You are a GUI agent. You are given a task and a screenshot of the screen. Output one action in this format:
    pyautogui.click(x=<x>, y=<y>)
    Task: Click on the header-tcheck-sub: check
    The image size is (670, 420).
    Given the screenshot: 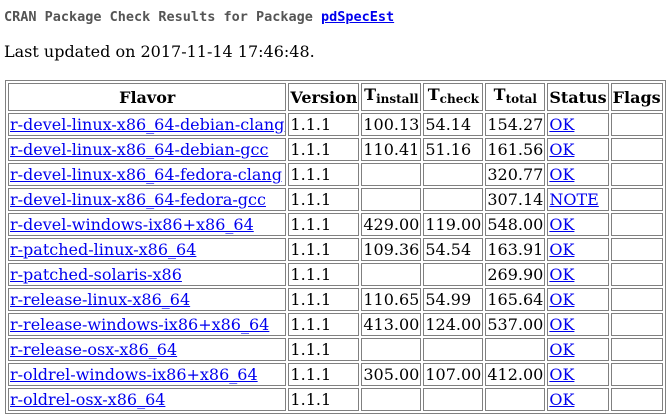 What is the action you would take?
    pyautogui.click(x=459, y=99)
    